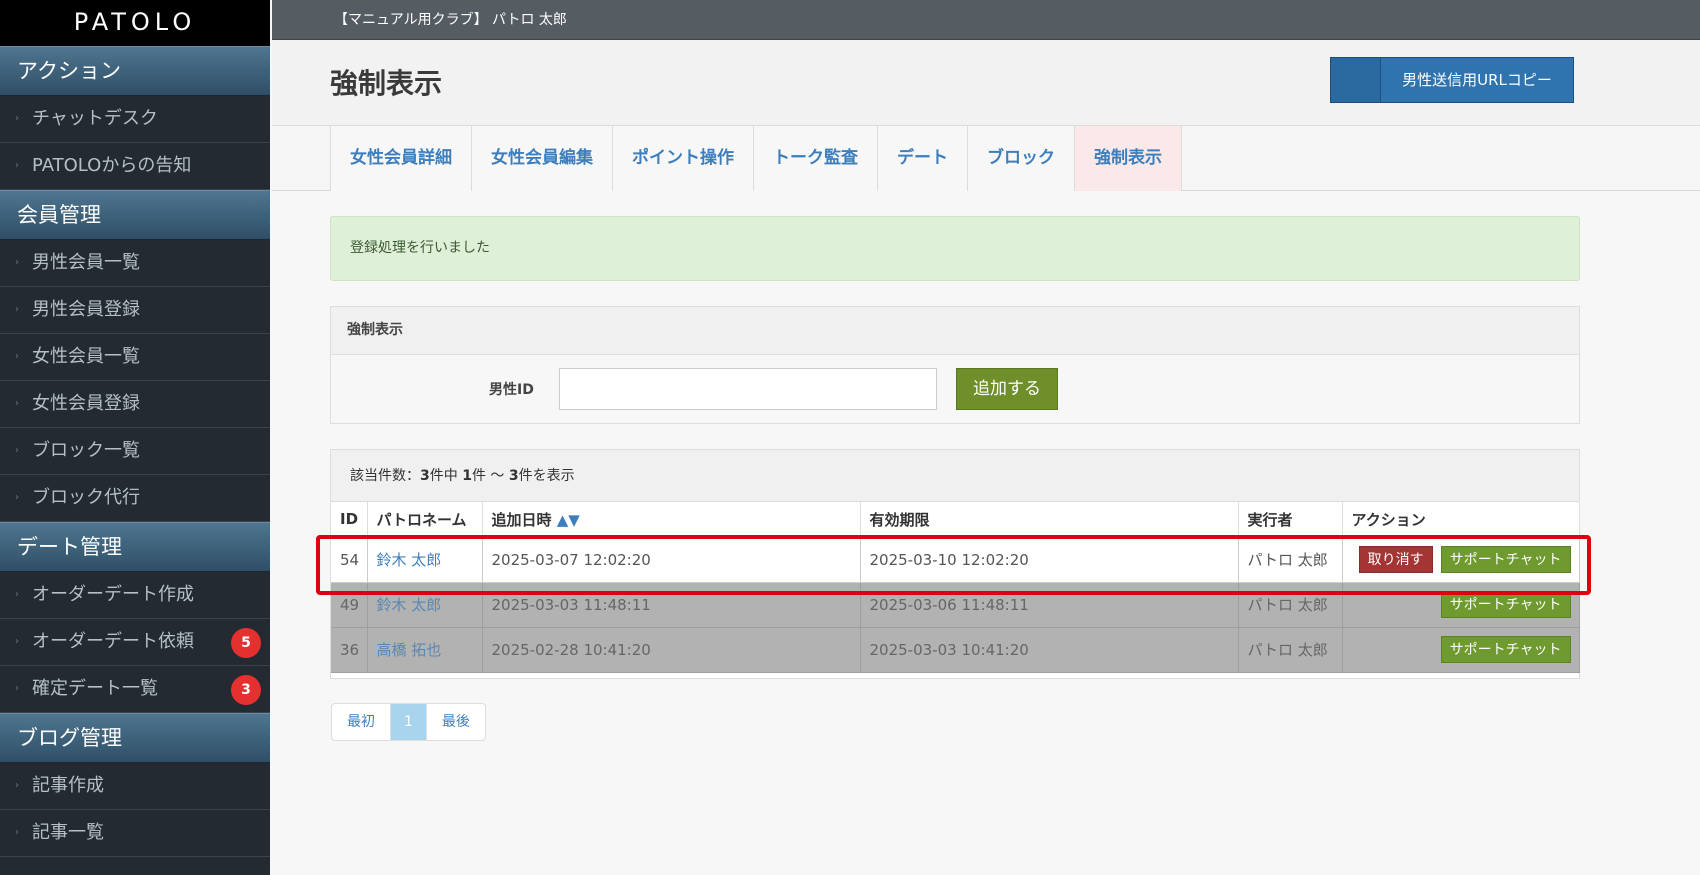 This screenshot has height=875, width=1700. I want to click on sidebar-item-block-list: › ブロック一覧, so click(135, 451).